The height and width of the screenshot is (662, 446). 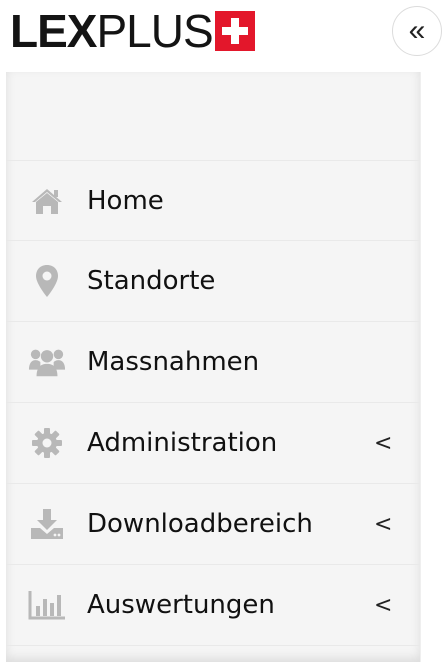 I want to click on sidebar-item-downloadbereich: Downloadbereich <, so click(x=213, y=524).